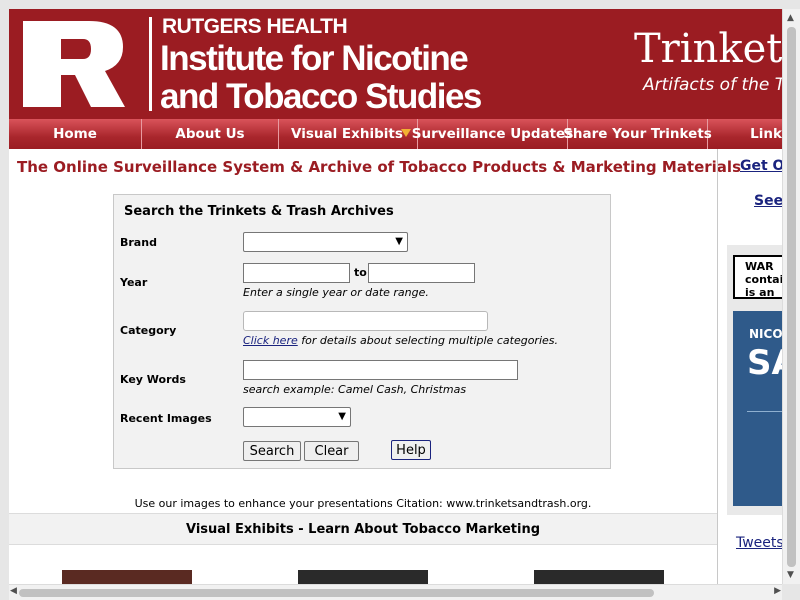 The width and height of the screenshot is (800, 600). Describe the element at coordinates (777, 591) in the screenshot. I see `scroll-right-icon: ▶` at that location.